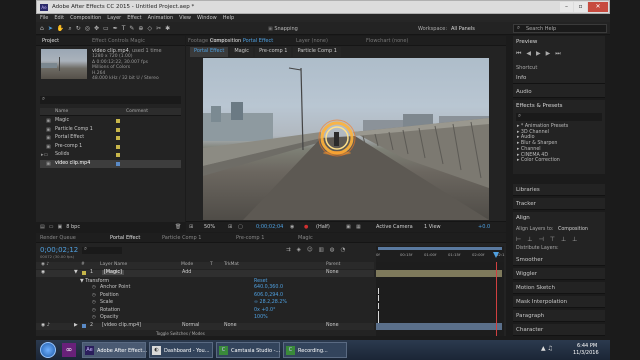 The width and height of the screenshot is (640, 360). What do you see at coordinates (573, 229) in the screenshot?
I see `align-to-select: Composition` at bounding box center [573, 229].